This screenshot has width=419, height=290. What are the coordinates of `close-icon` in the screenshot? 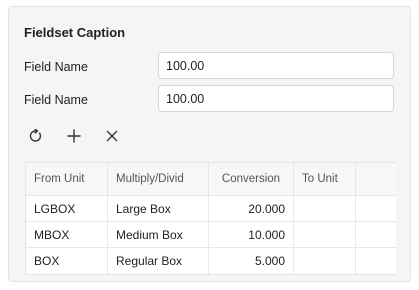 It's located at (112, 136).